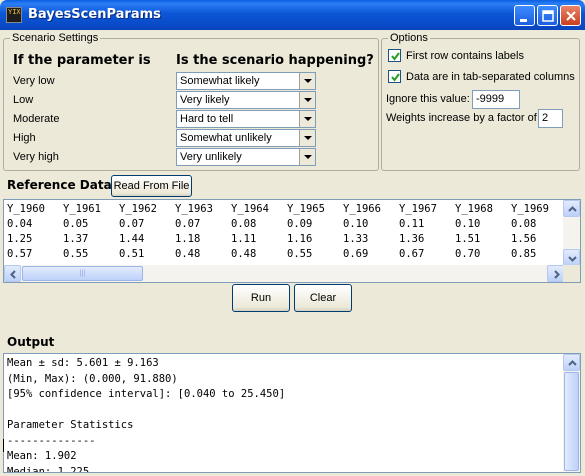 This screenshot has width=585, height=476. I want to click on table-header-cell: Y_1969, so click(530, 209).